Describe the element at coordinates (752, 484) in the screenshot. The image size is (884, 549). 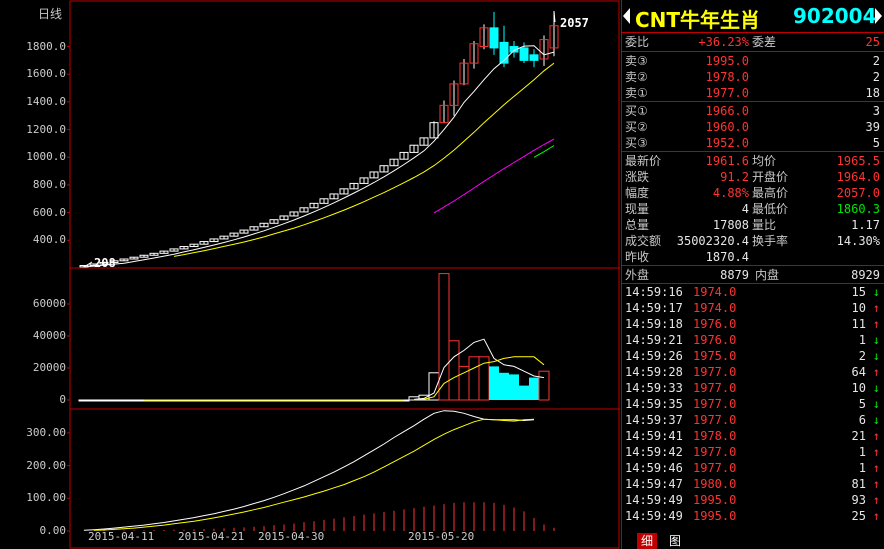
I see `tick-row: 14:59:47 1980.0 81 ↑` at that location.